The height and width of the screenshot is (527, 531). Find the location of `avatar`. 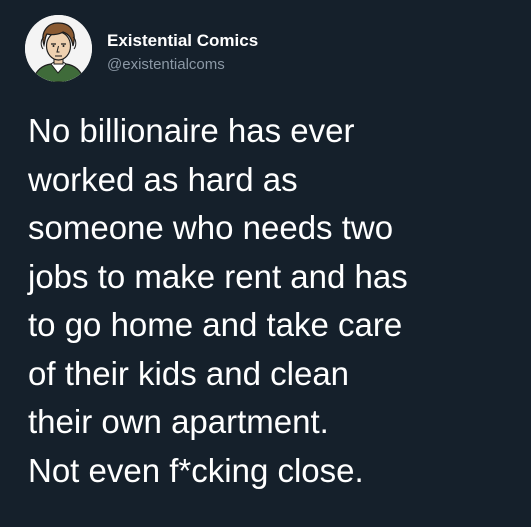

avatar is located at coordinates (58, 48).